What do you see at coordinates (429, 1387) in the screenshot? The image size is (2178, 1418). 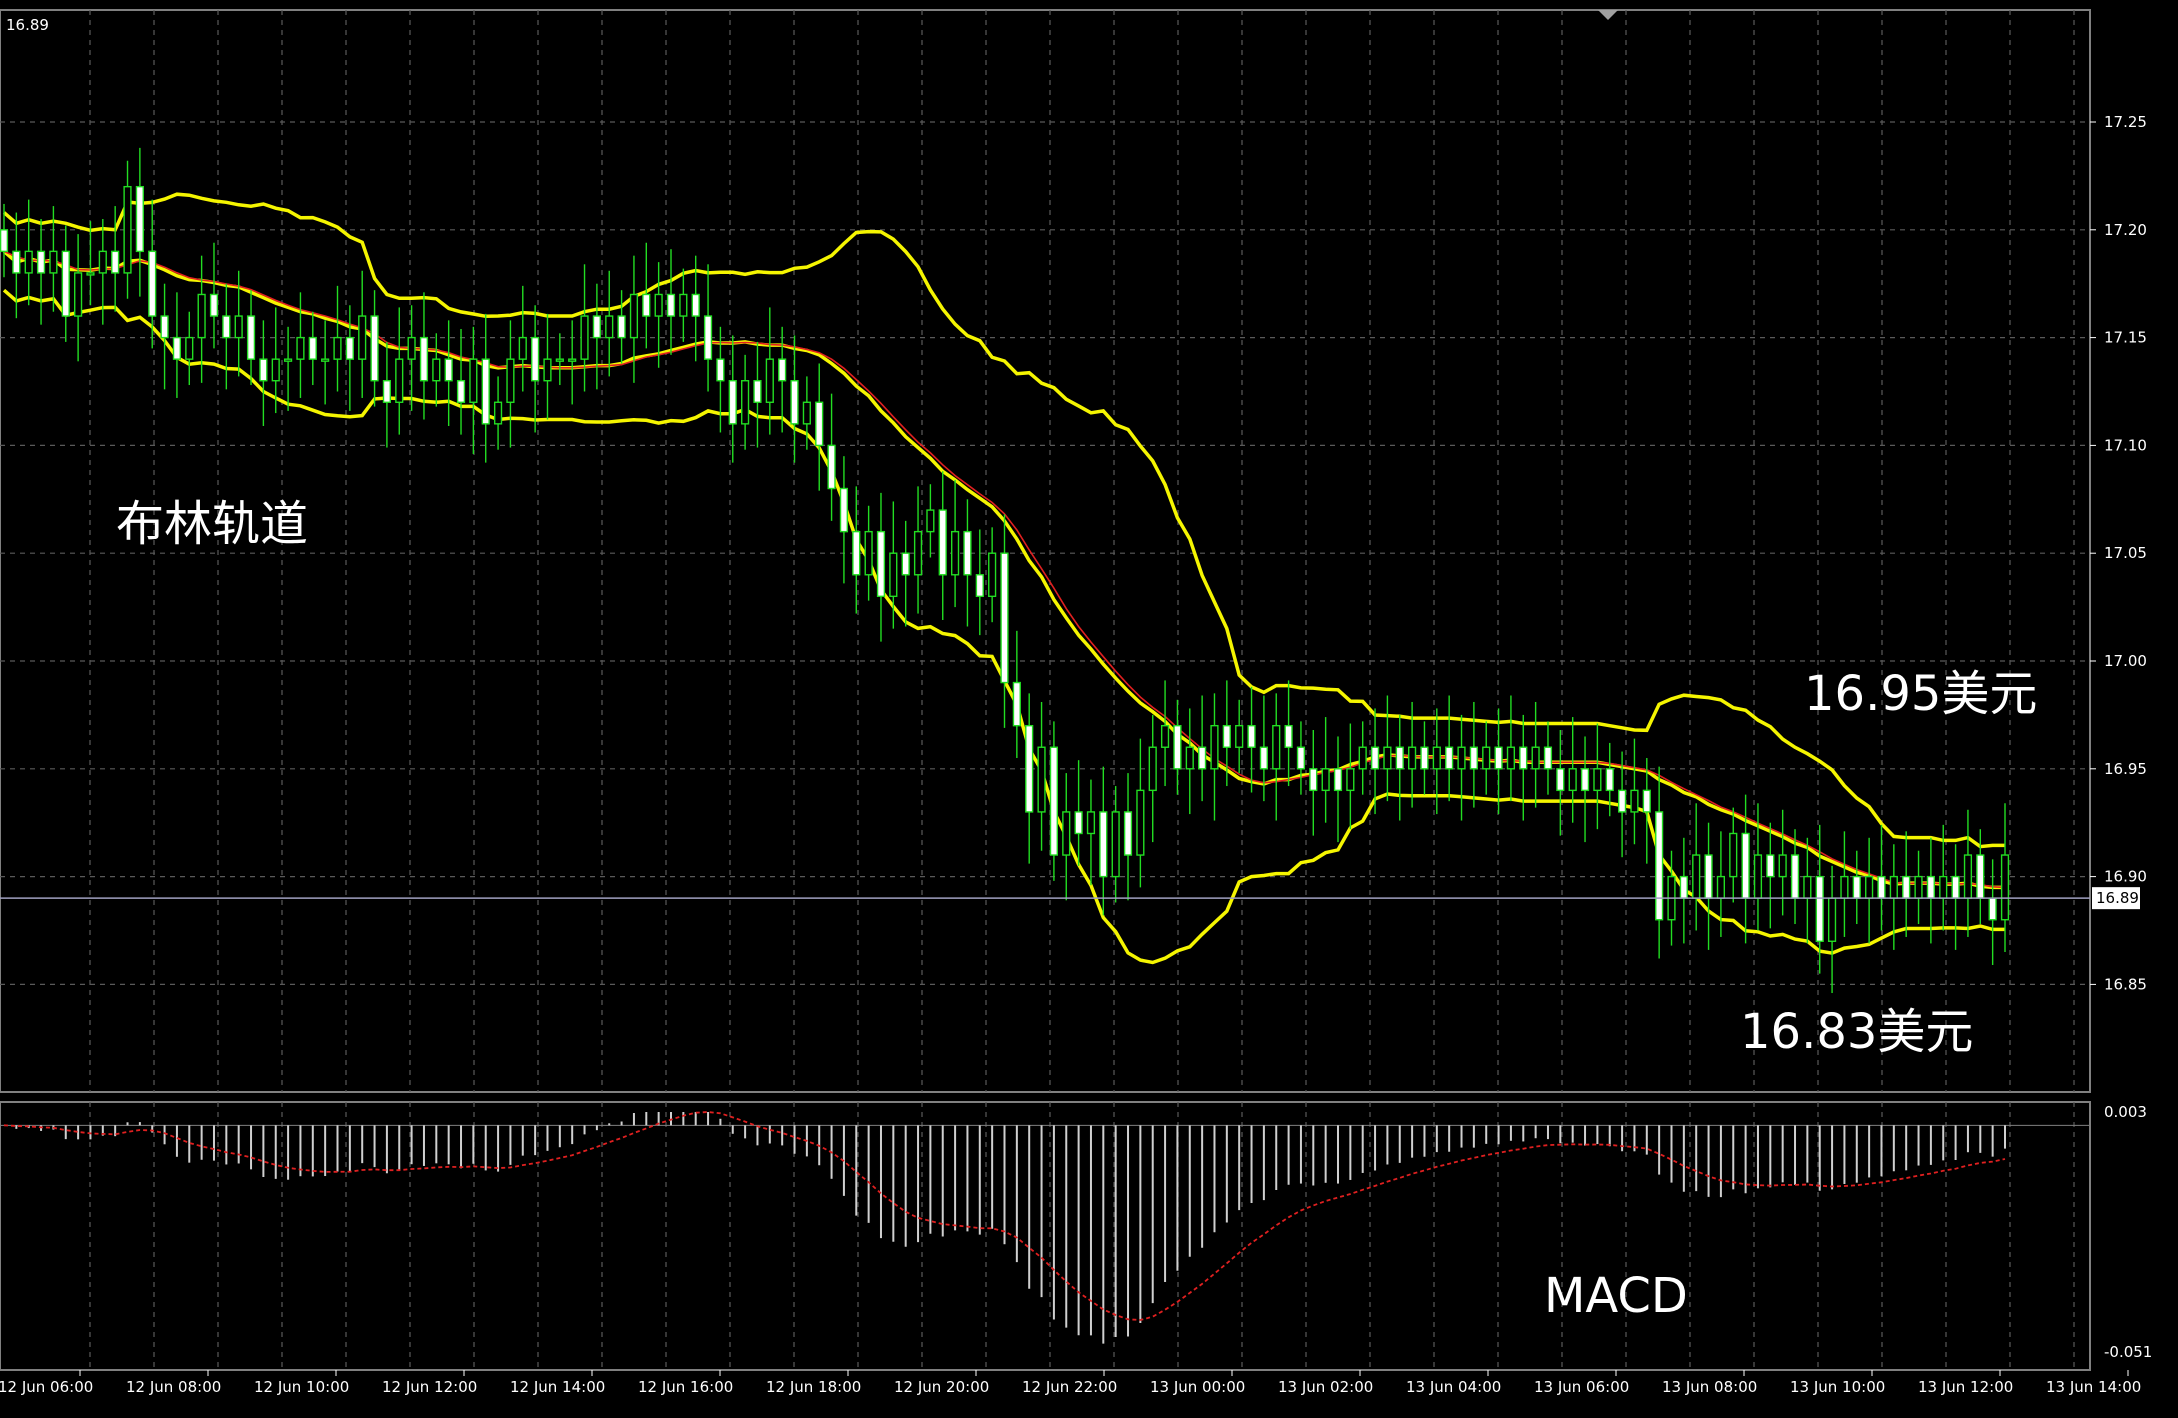 I see `x-tick-label: 12 Jun 12:00` at bounding box center [429, 1387].